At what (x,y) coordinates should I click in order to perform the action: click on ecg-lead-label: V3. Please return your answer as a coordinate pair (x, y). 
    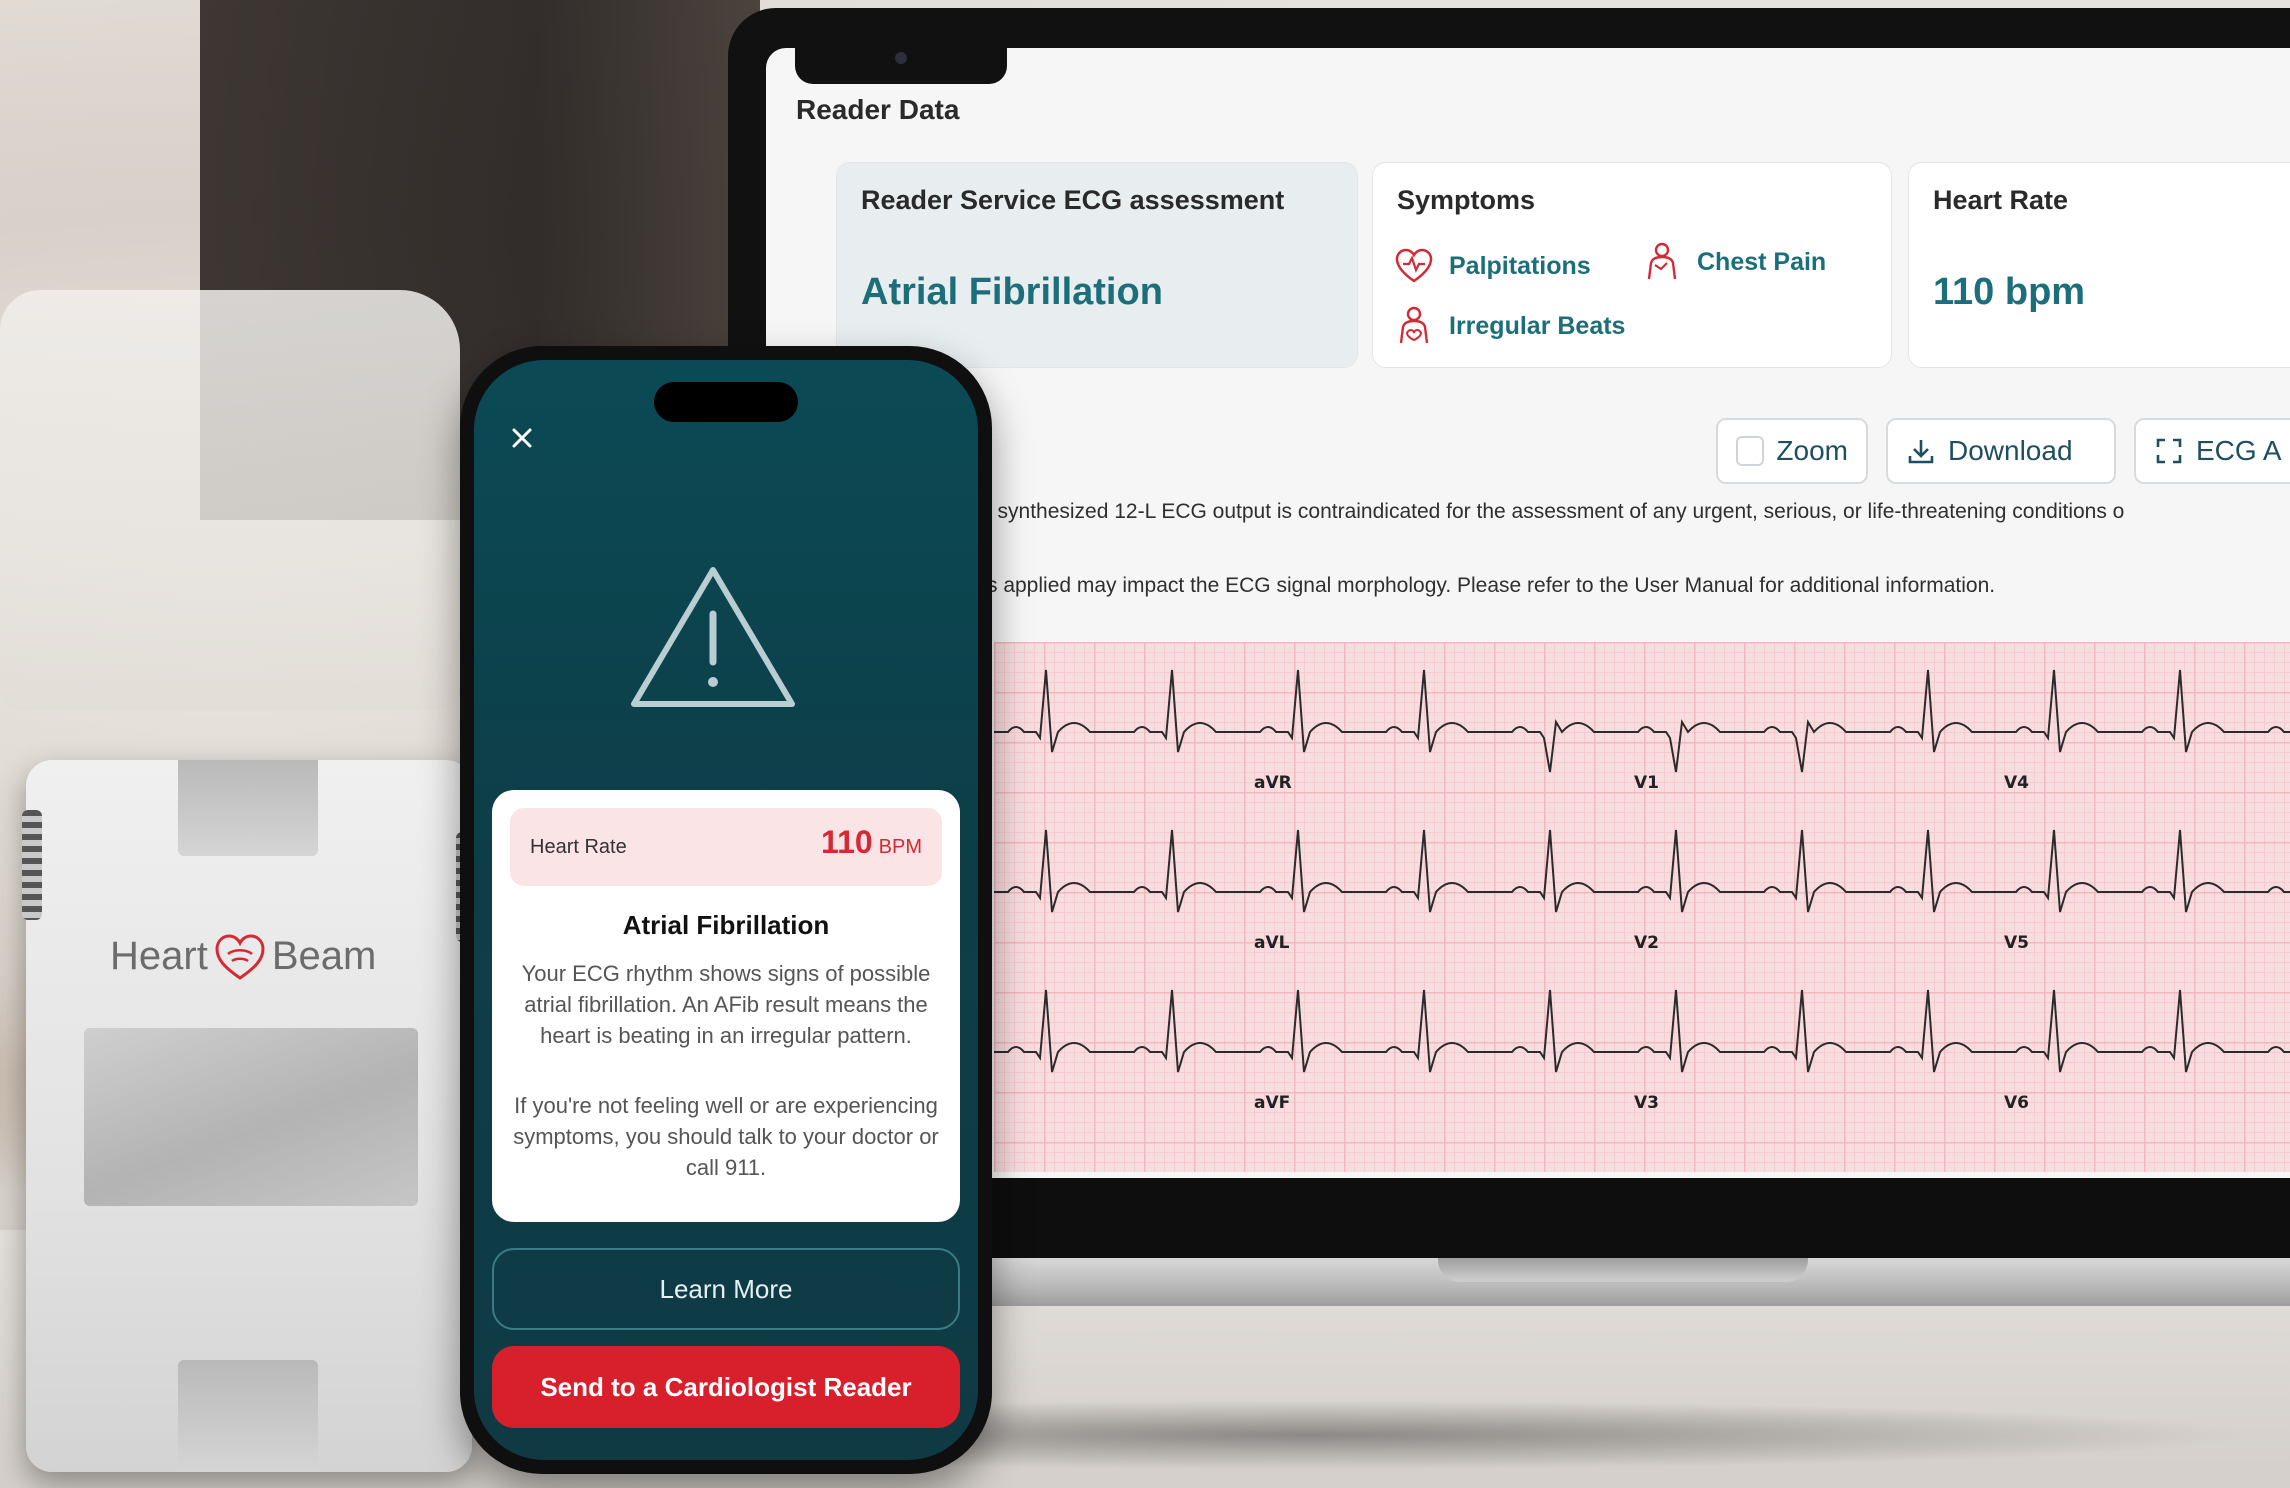
    Looking at the image, I should click on (1646, 1103).